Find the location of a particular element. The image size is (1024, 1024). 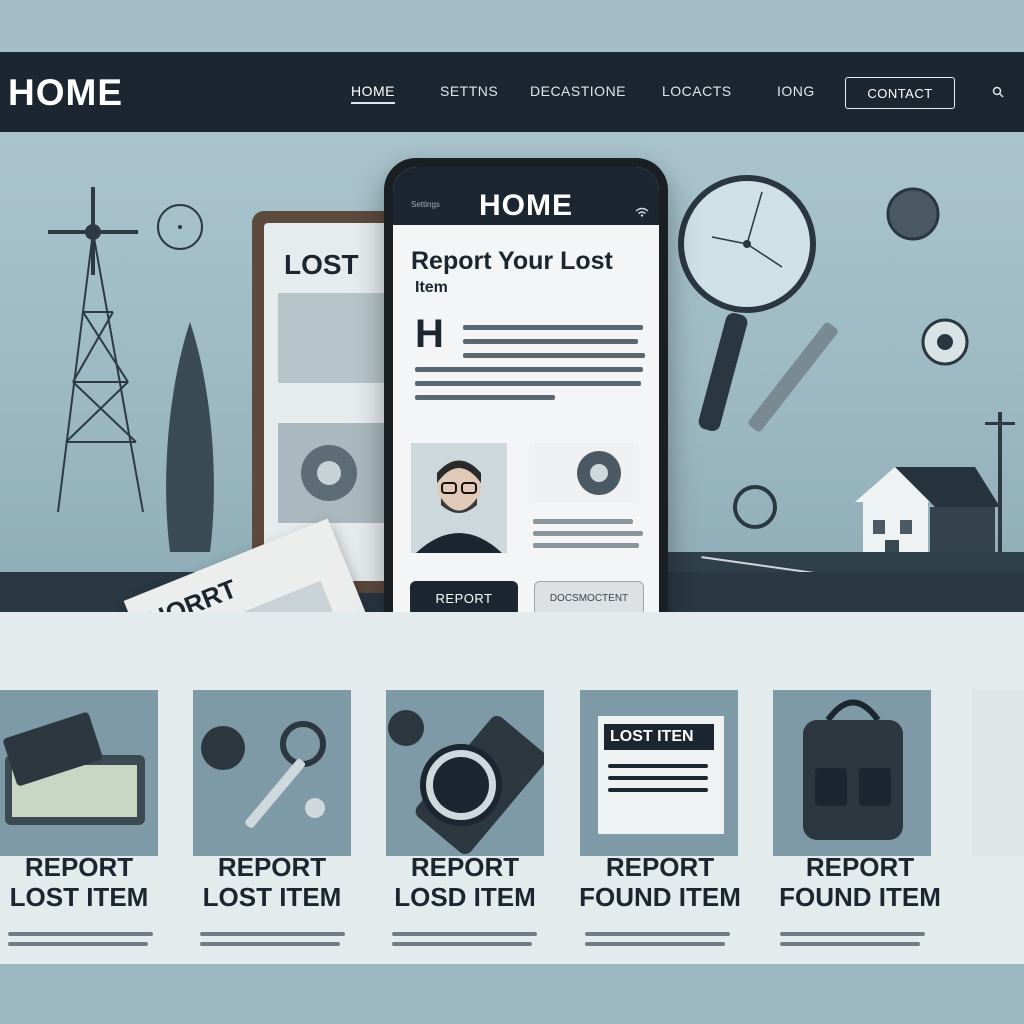

top-band is located at coordinates (512, 26).